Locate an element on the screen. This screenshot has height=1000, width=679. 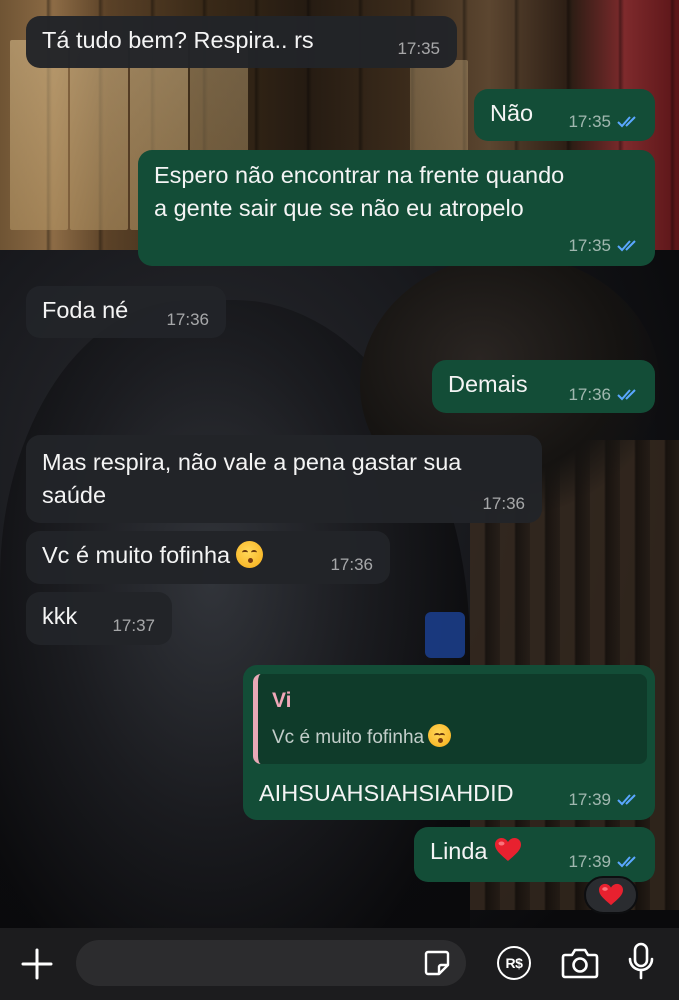
message-text: Não is located at coordinates (512, 113).